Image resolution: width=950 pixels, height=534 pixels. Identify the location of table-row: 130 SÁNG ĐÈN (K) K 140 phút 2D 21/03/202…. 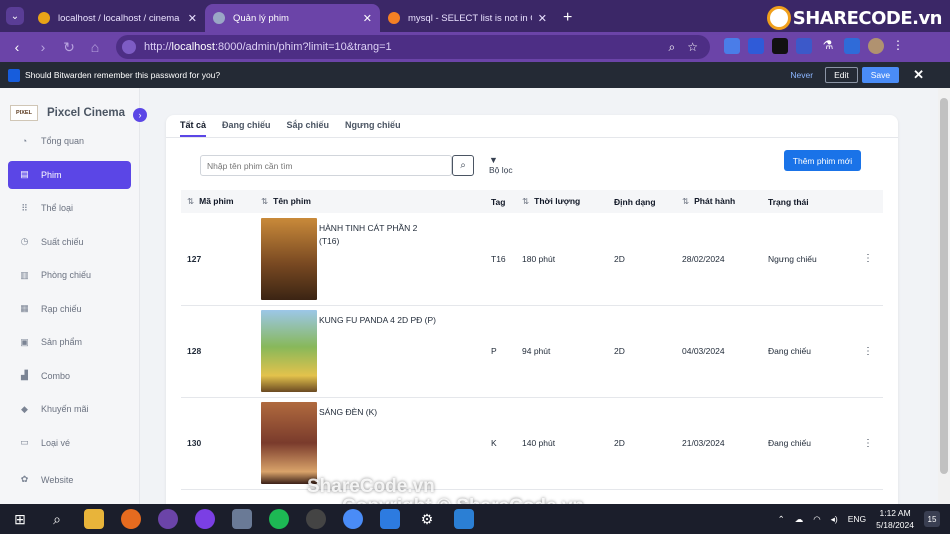
(532, 443).